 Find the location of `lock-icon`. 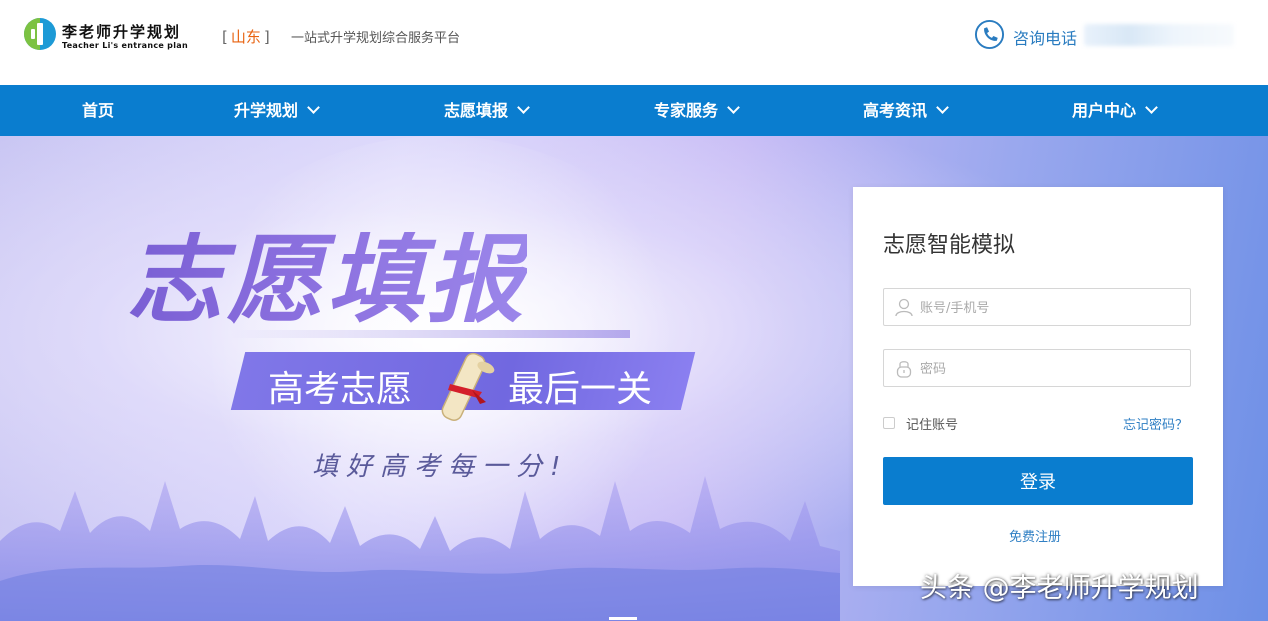

lock-icon is located at coordinates (904, 369).